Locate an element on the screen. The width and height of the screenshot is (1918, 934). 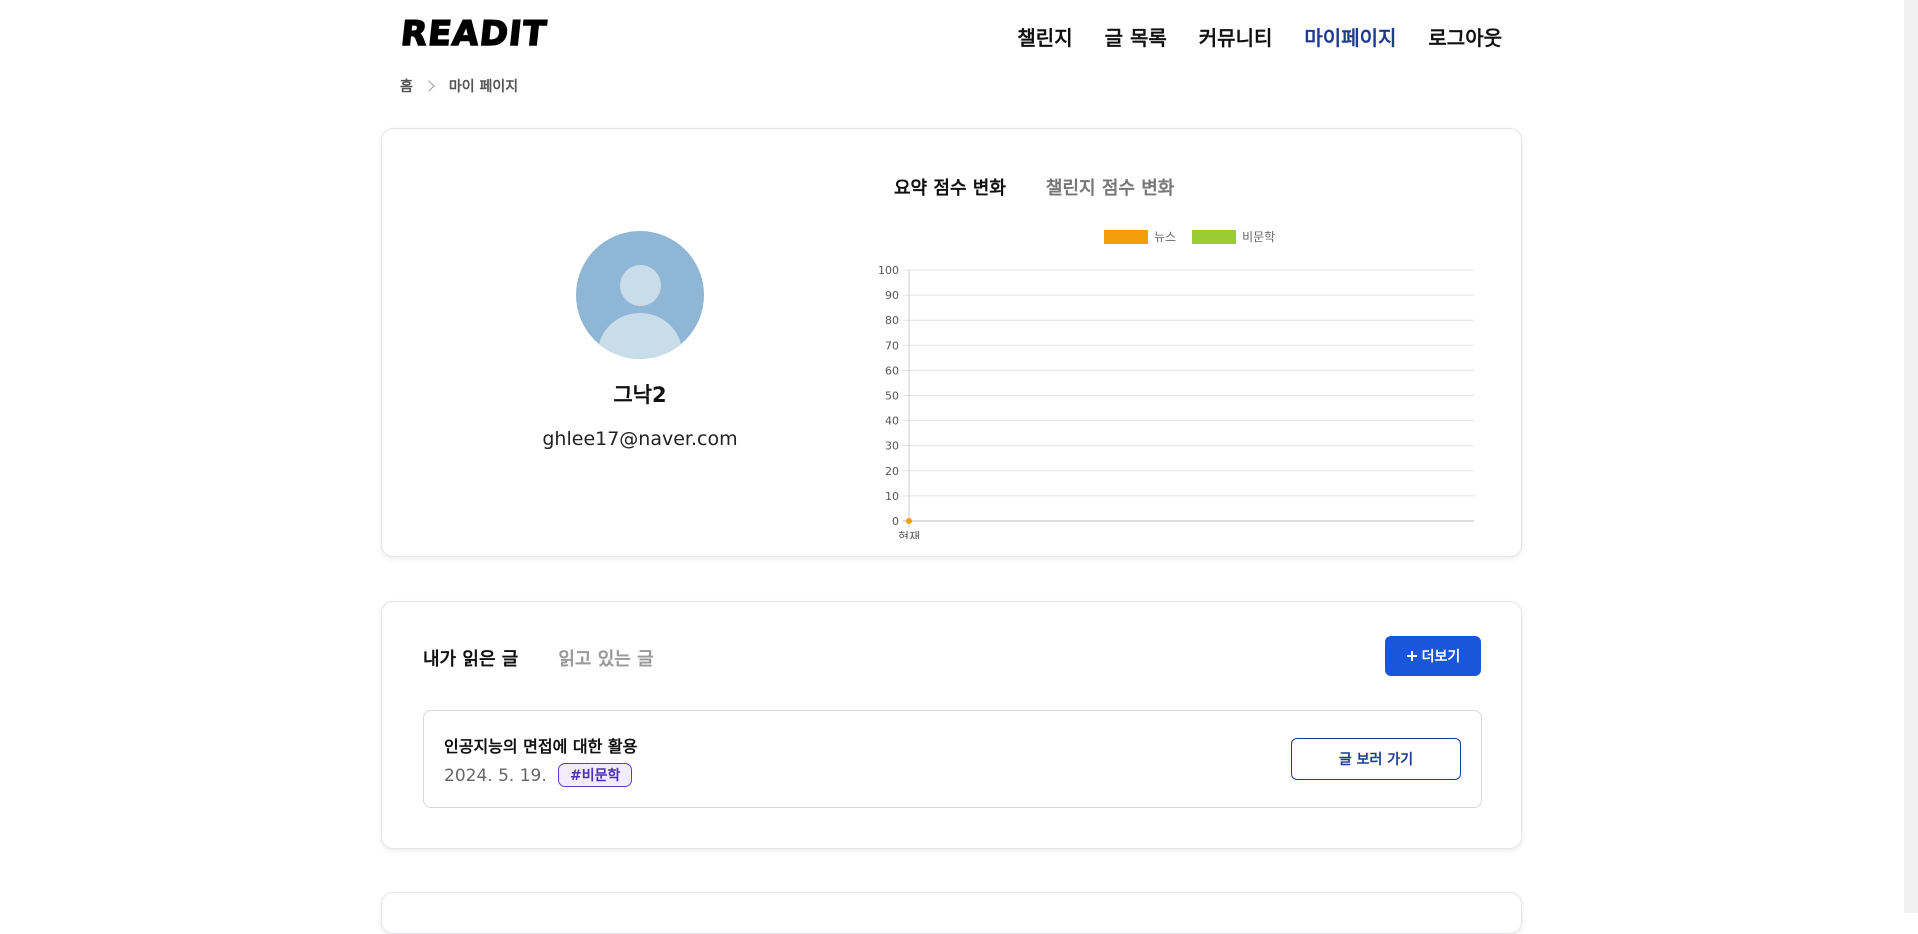
user-silhouette-body is located at coordinates (640, 336).